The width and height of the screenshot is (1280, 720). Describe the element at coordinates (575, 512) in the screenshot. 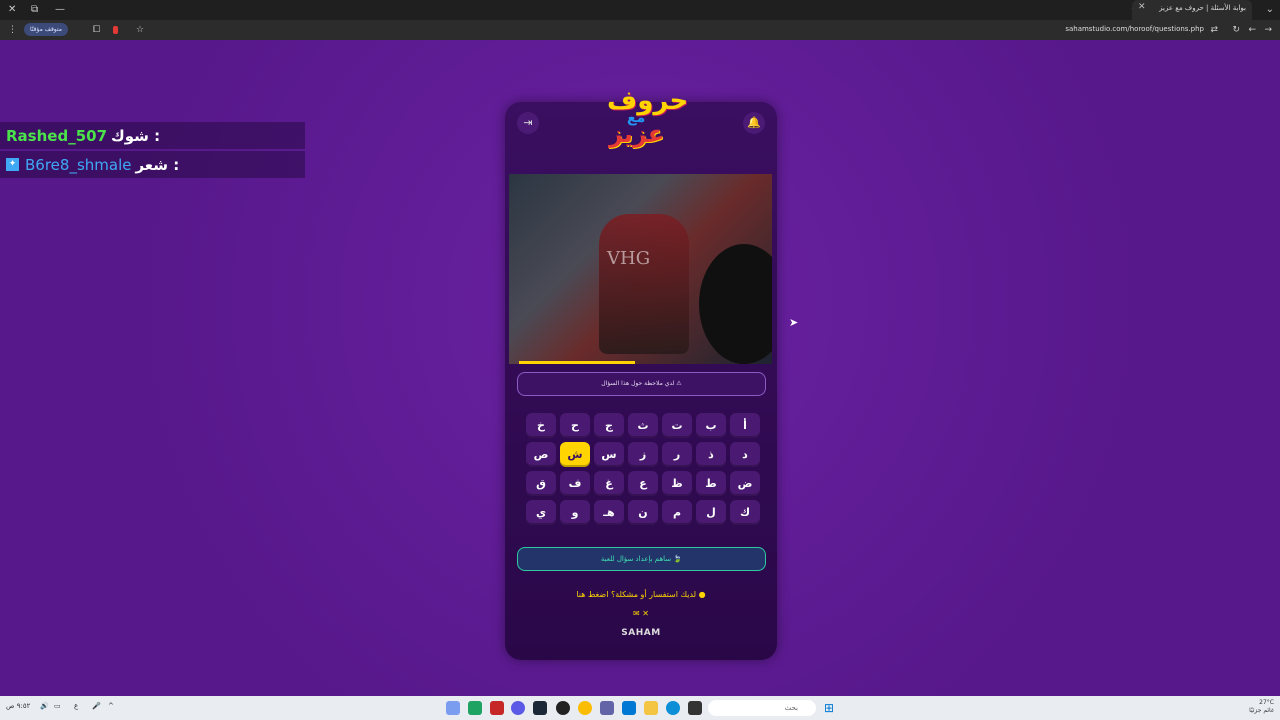

I see `letter-key: و` at that location.